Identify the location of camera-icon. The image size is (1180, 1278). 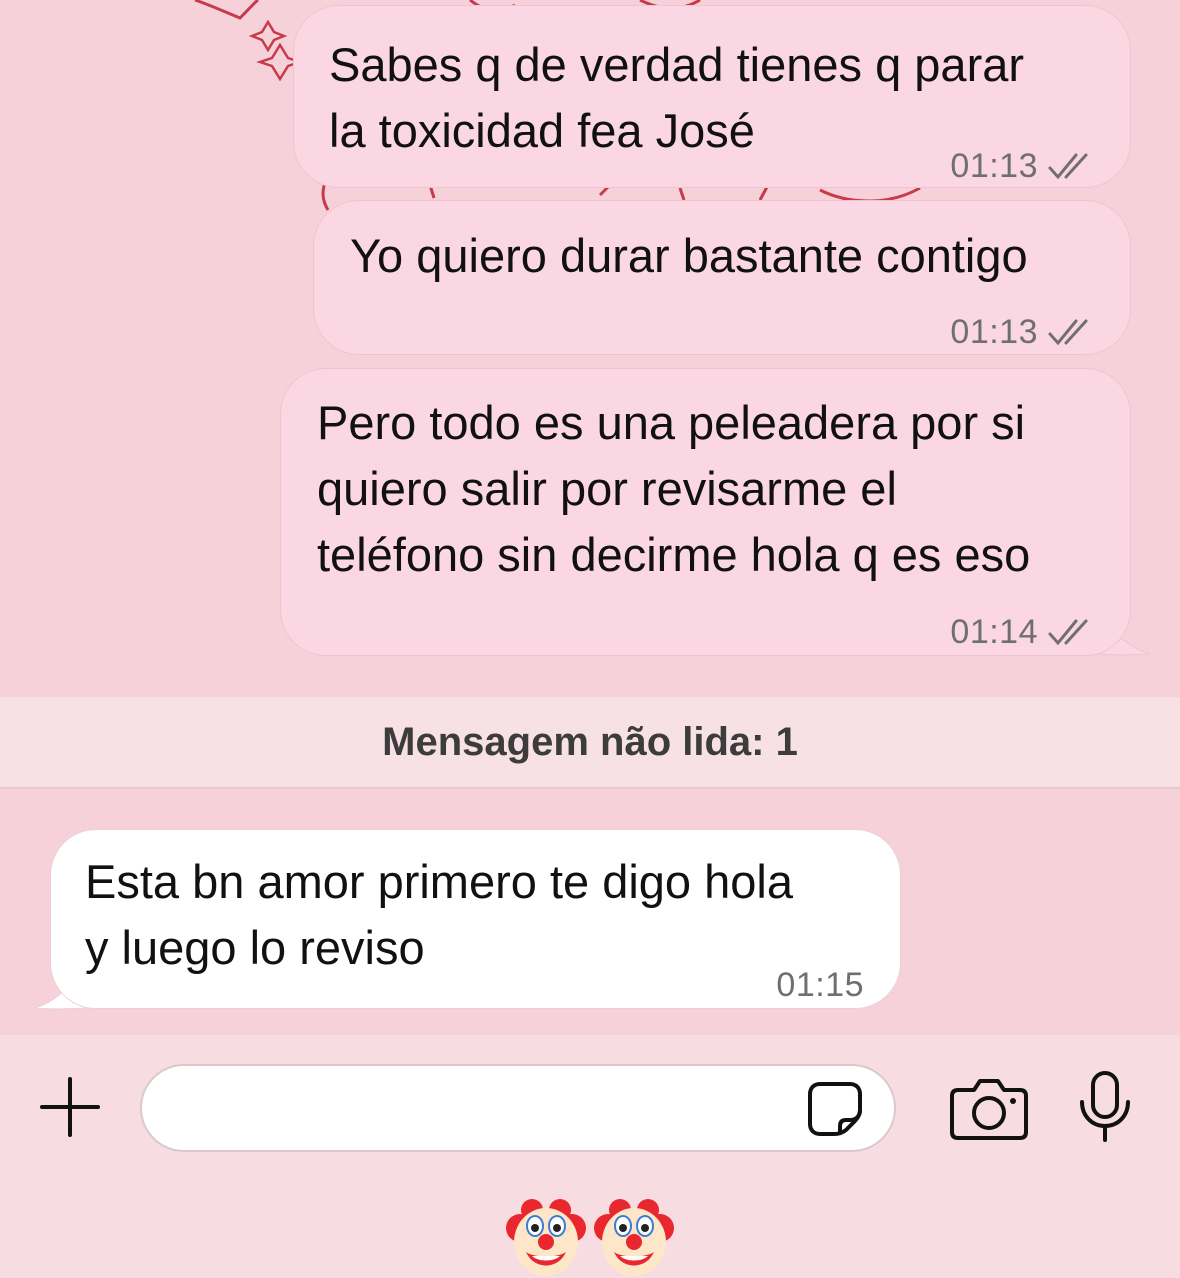
(989, 1108).